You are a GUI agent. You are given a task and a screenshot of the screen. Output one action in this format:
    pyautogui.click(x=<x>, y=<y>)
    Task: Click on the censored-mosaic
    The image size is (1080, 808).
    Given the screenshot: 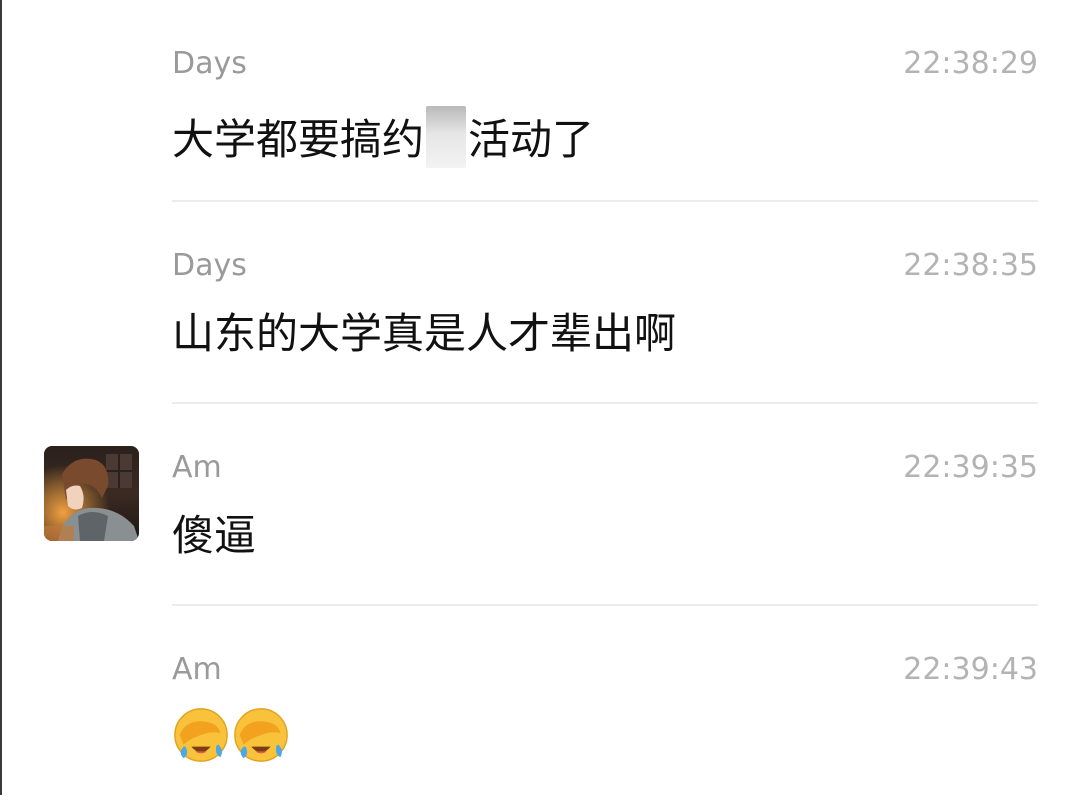 What is the action you would take?
    pyautogui.click(x=446, y=137)
    